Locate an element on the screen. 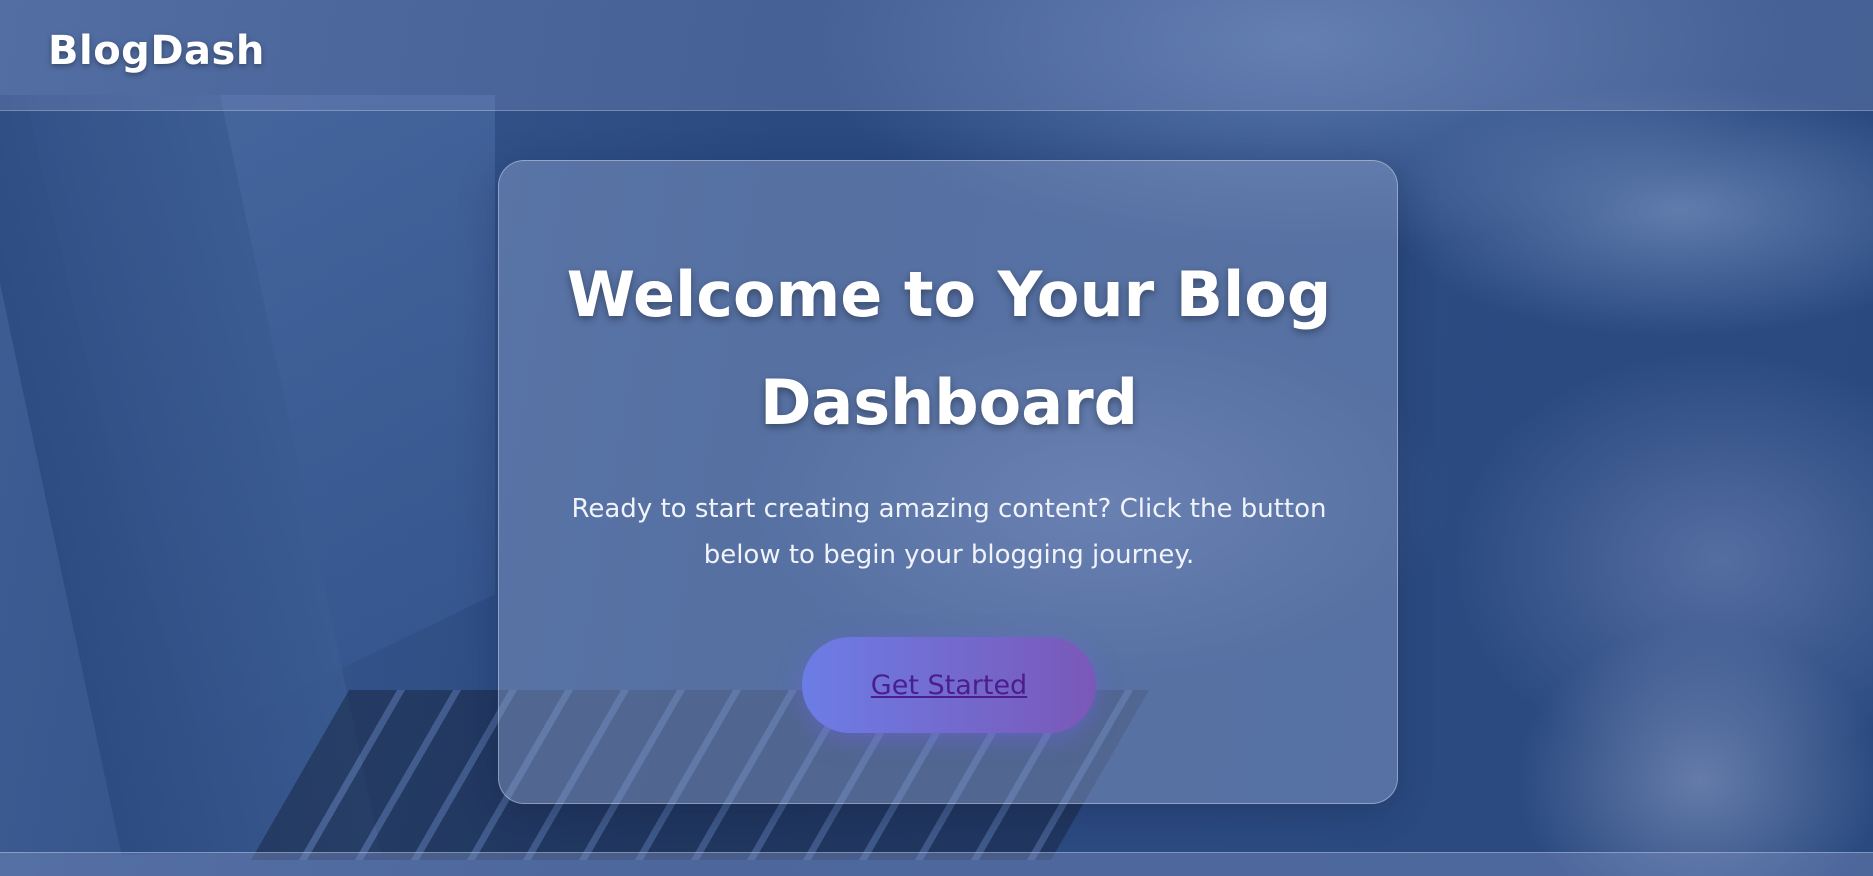 The height and width of the screenshot is (876, 1873). welcome-title: Welcome to Your Blog Dashboard is located at coordinates (949, 349).